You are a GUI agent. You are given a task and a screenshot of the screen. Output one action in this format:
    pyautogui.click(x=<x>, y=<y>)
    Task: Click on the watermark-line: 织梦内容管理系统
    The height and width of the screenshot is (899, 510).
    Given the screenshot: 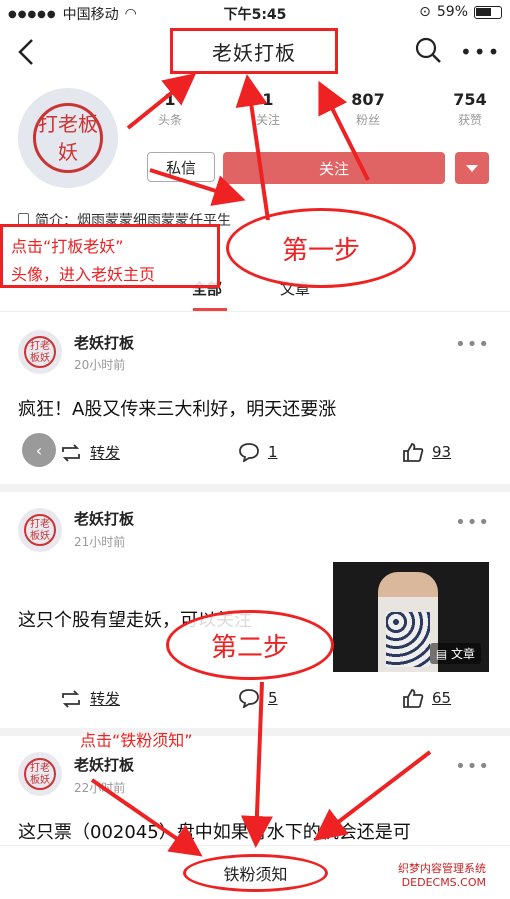 What is the action you would take?
    pyautogui.click(x=442, y=868)
    